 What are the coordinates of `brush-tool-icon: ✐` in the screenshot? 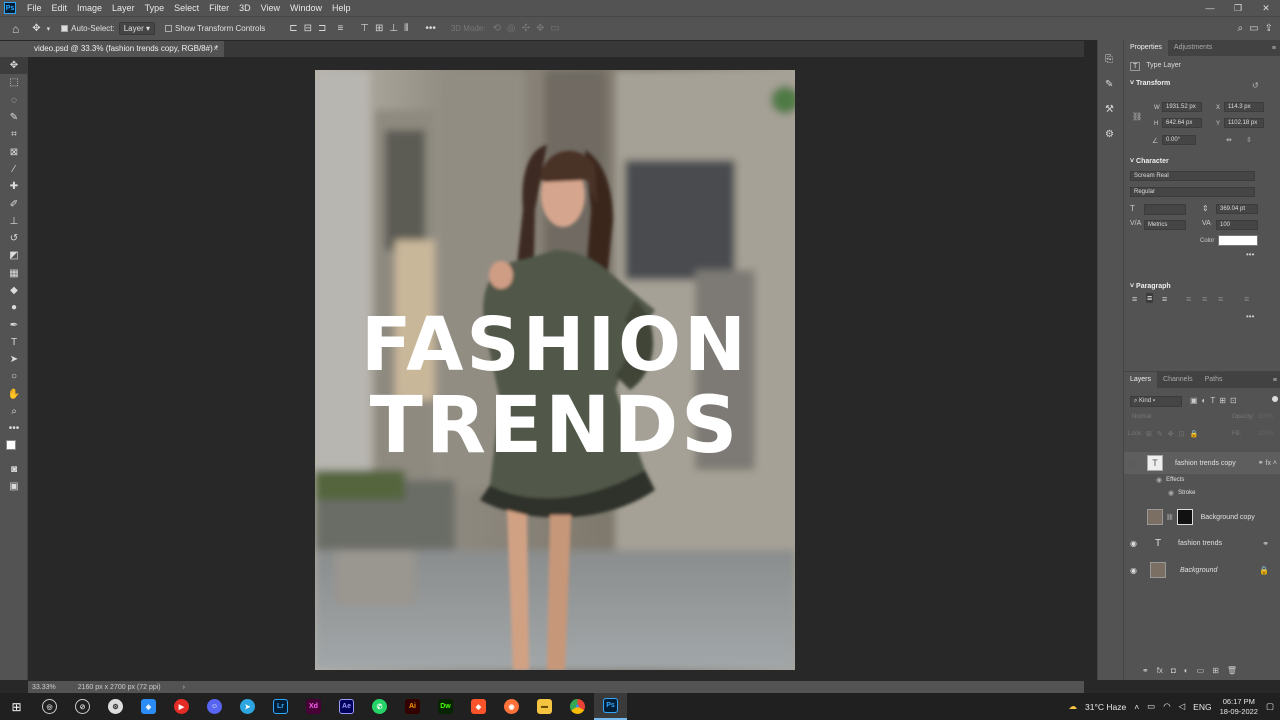 It's located at (14, 203).